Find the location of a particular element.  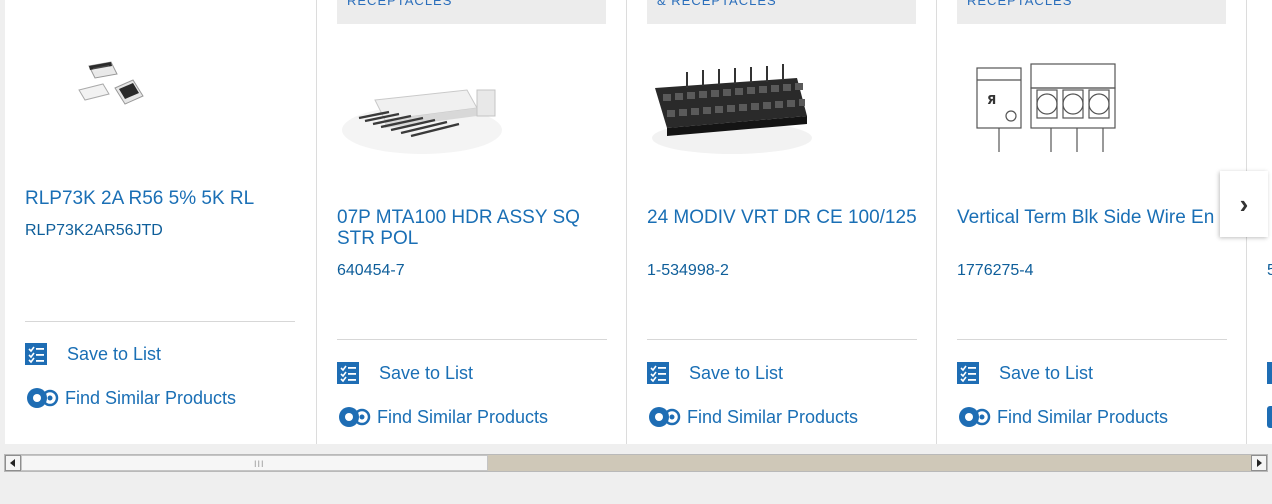

category-label: & RECEPTACLES is located at coordinates (717, 4).